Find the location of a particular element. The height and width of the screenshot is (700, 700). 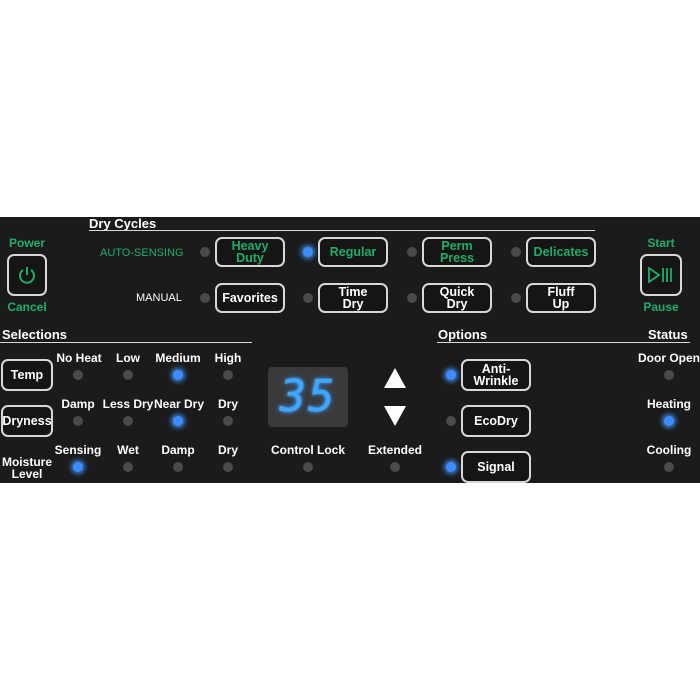

regular-button: Regular is located at coordinates (353, 252).